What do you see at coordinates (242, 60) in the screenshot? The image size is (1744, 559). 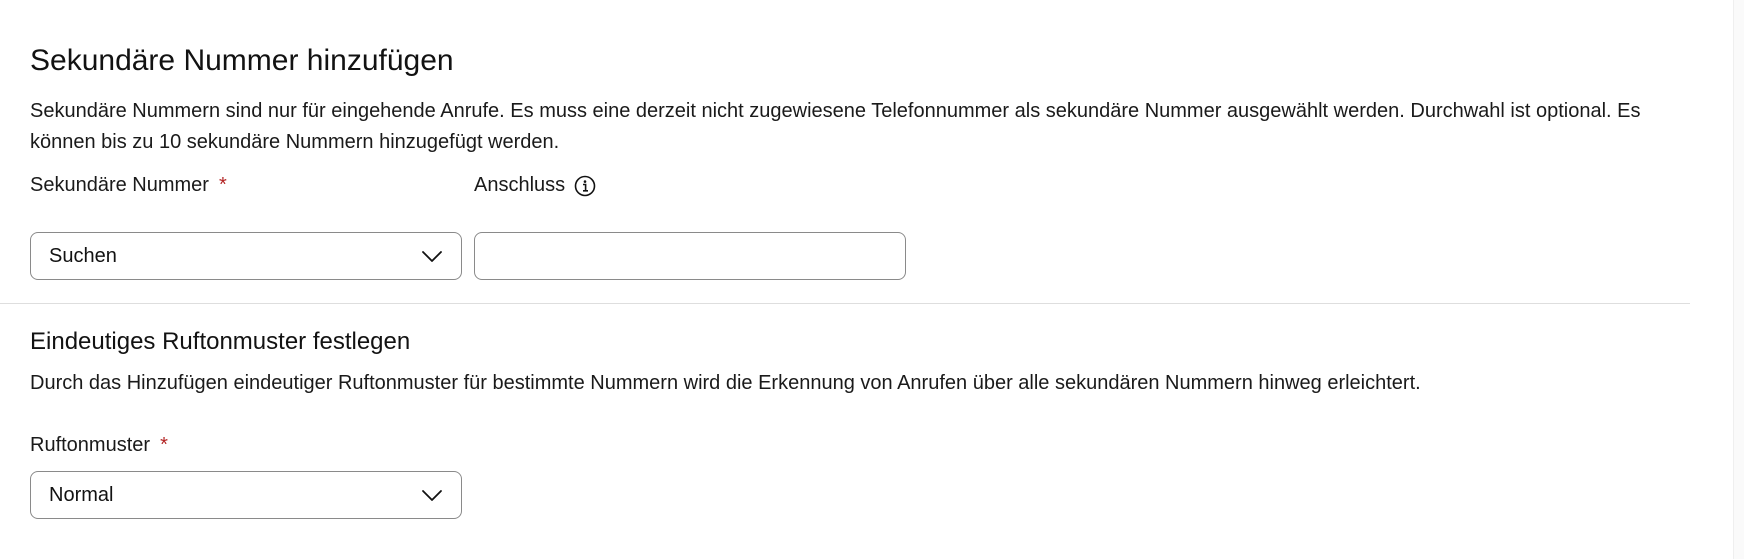 I see `section-title: Sekundäre Nummer hinzufügen` at bounding box center [242, 60].